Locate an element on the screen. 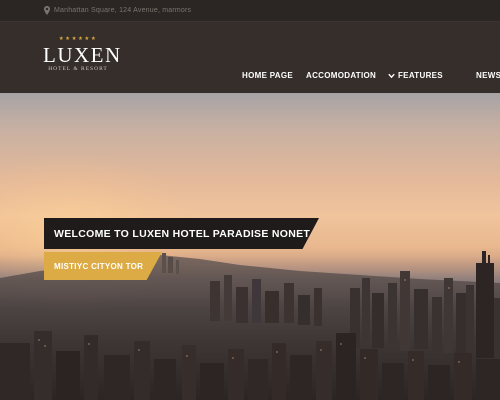  slide-subtitle-button: MISTIYC CITYON TOR is located at coordinates (103, 266).